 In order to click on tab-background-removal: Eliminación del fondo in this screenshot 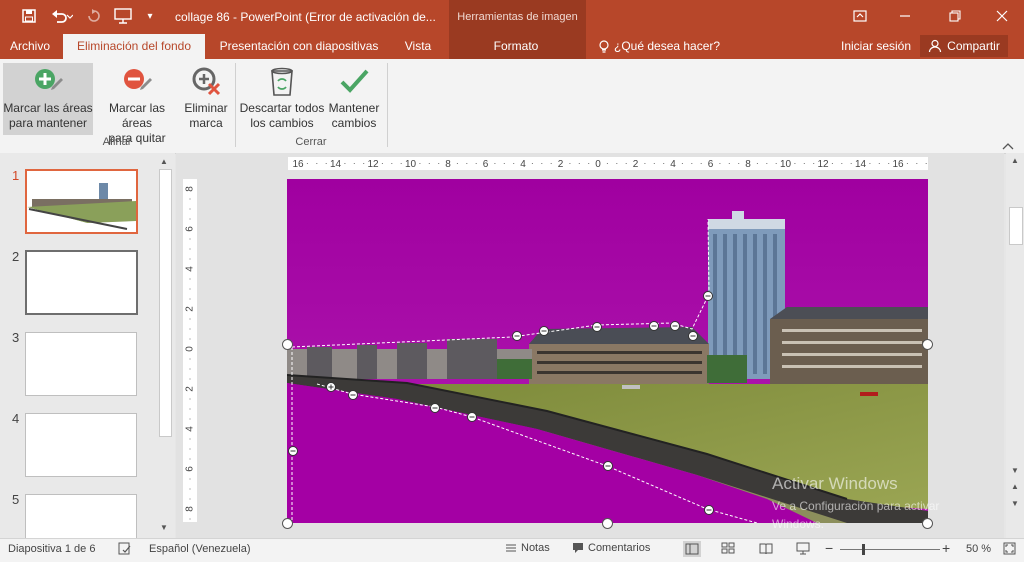, I will do `click(134, 46)`.